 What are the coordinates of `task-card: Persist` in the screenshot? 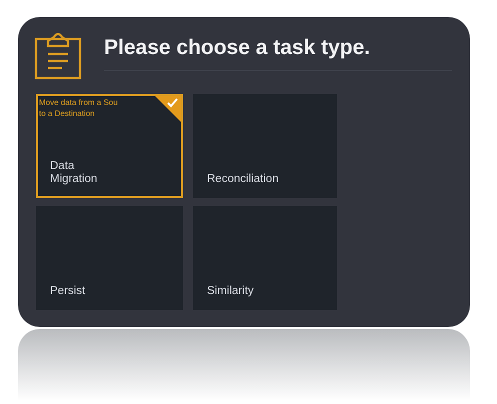 It's located at (109, 258).